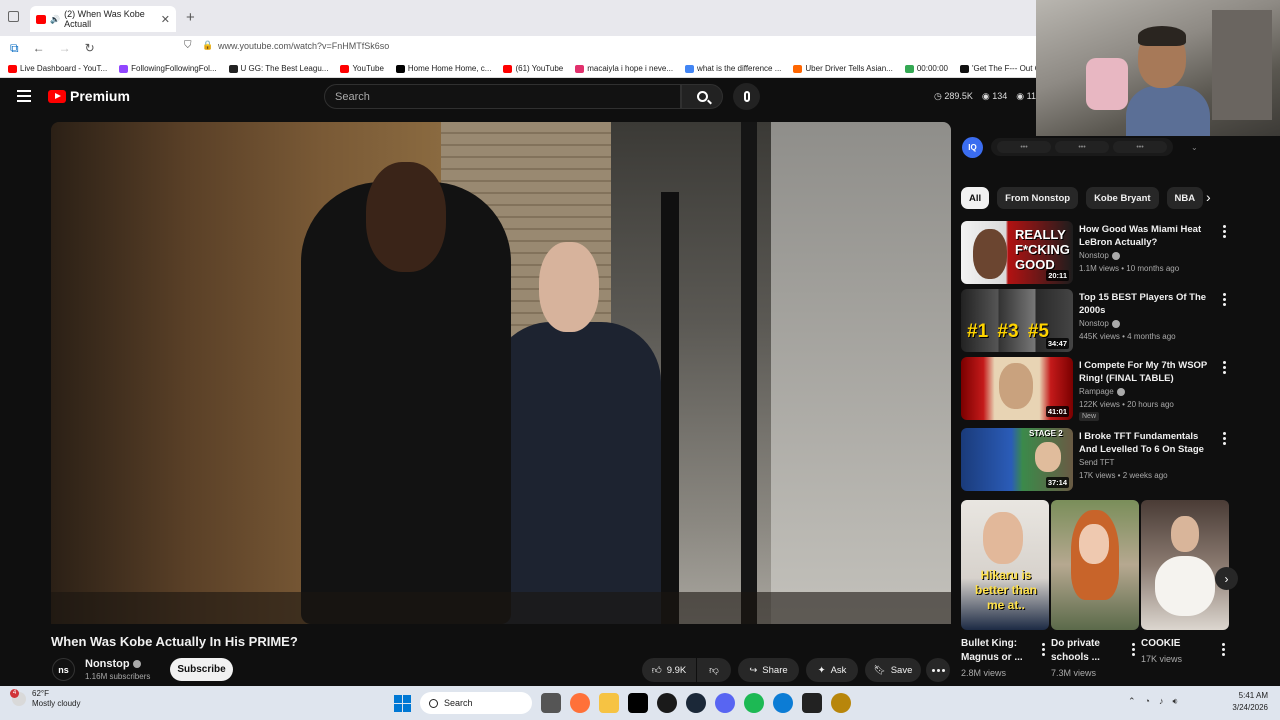 Image resolution: width=1280 pixels, height=720 pixels. Describe the element at coordinates (165, 19) in the screenshot. I see `tab-close-icon: ✕` at that location.